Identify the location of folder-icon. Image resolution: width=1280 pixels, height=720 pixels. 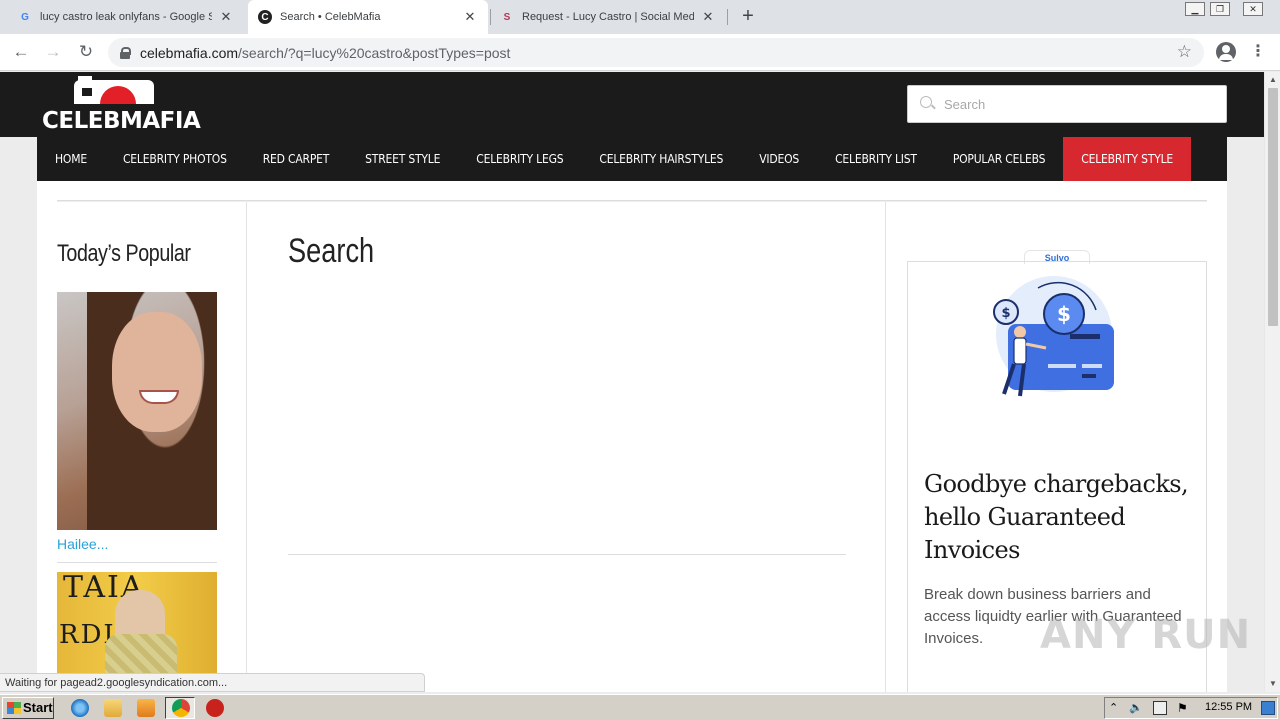
(113, 708).